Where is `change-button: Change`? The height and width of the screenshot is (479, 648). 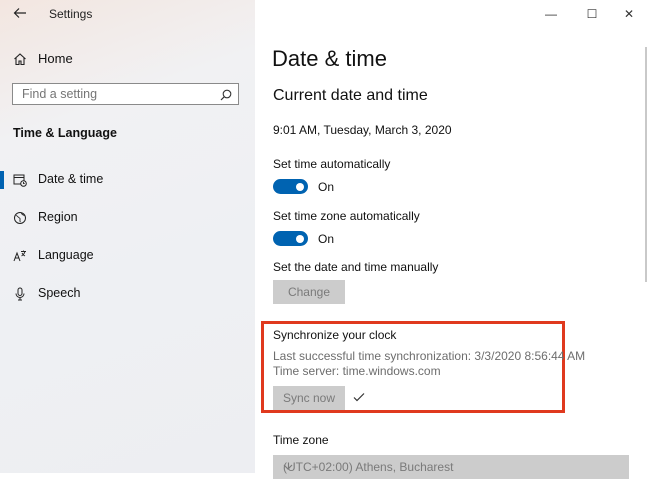
change-button: Change is located at coordinates (309, 292).